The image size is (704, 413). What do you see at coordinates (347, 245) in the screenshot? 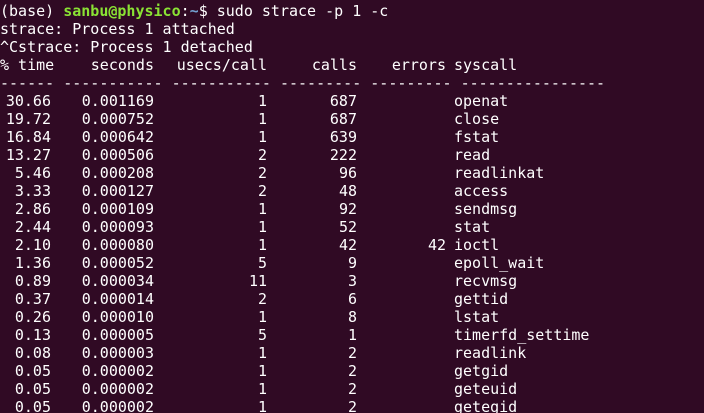
I see `cell-calls: 42` at bounding box center [347, 245].